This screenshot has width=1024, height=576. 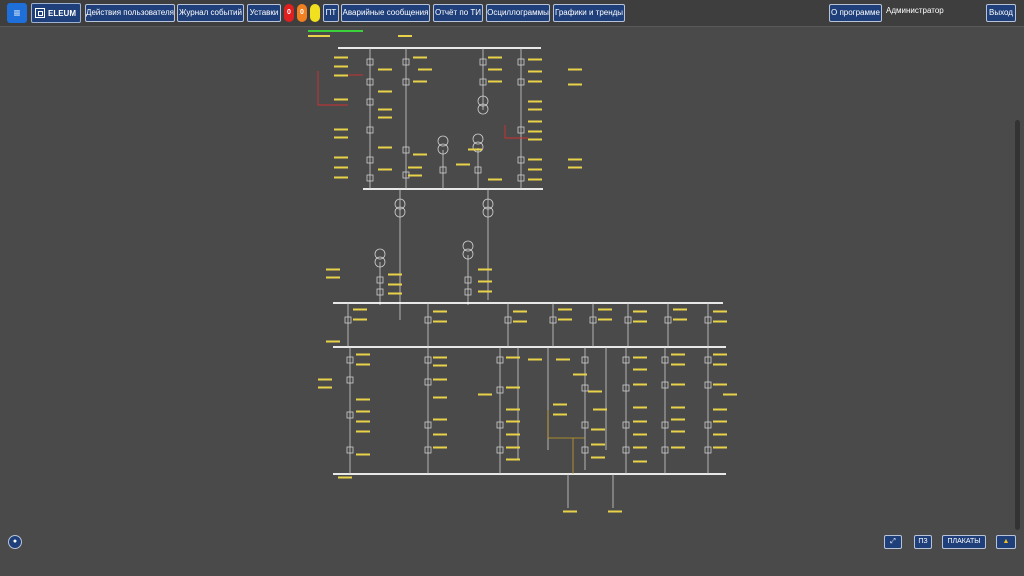 What do you see at coordinates (289, 13) in the screenshot?
I see `alarm-indicator-red: 0` at bounding box center [289, 13].